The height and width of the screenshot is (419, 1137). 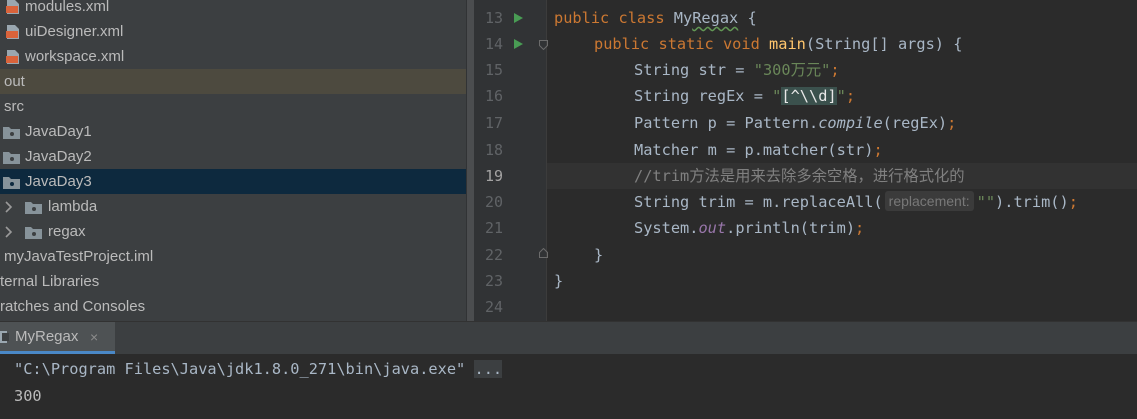 I want to click on code-text: {, so click(x=747, y=18).